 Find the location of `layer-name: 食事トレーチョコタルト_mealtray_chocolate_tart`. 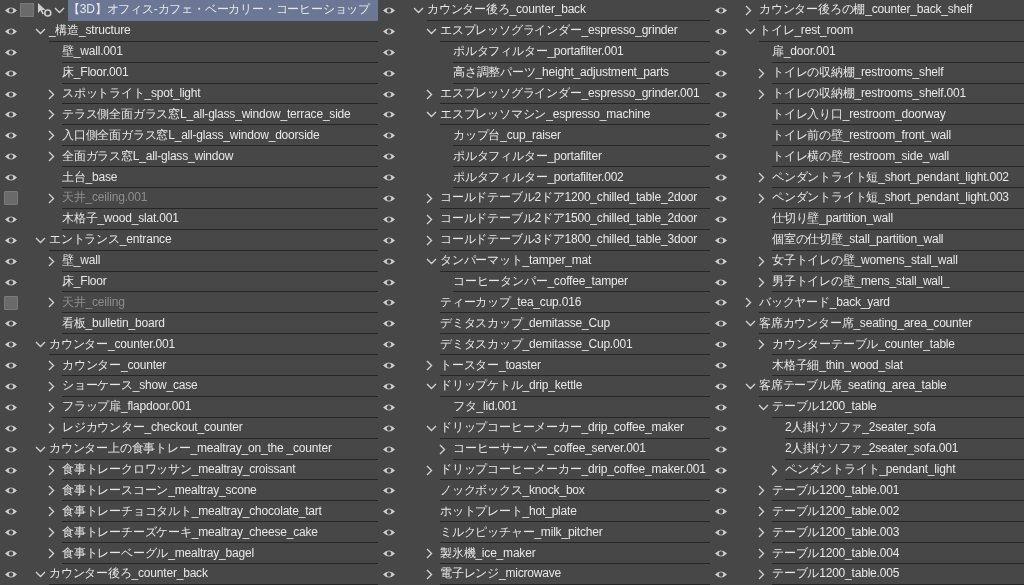

layer-name: 食事トレーチョコタルト_mealtray_chocolate_tart is located at coordinates (192, 511).